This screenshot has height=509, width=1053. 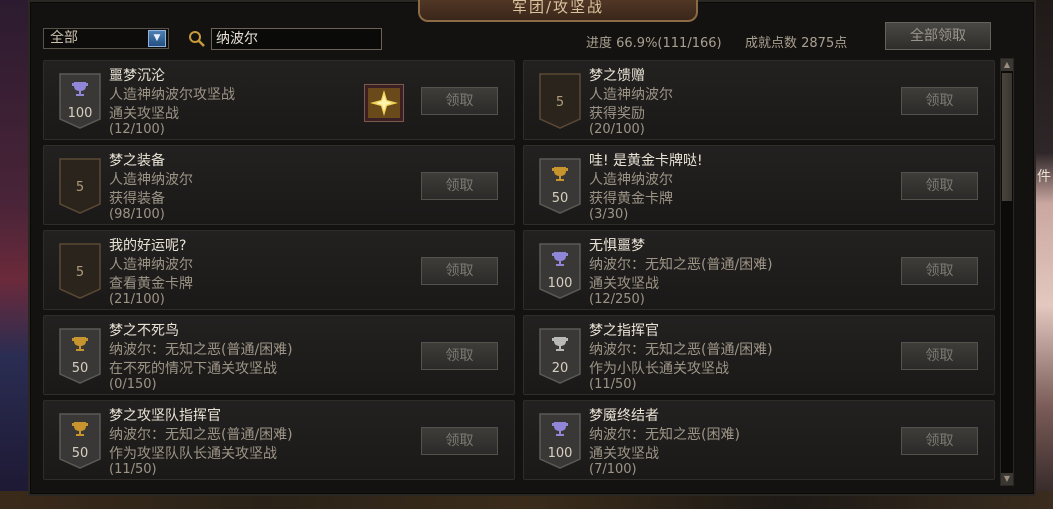 I want to click on category-filter-select: 全部 ▼, so click(x=106, y=38).